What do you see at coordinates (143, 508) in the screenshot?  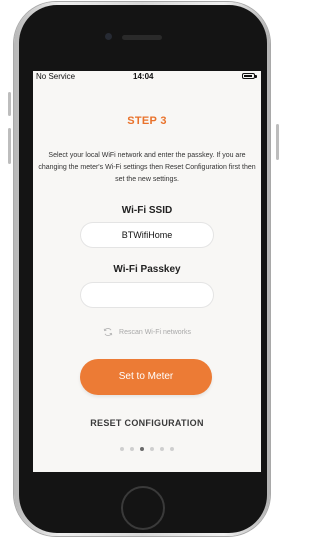 I see `home-button` at bounding box center [143, 508].